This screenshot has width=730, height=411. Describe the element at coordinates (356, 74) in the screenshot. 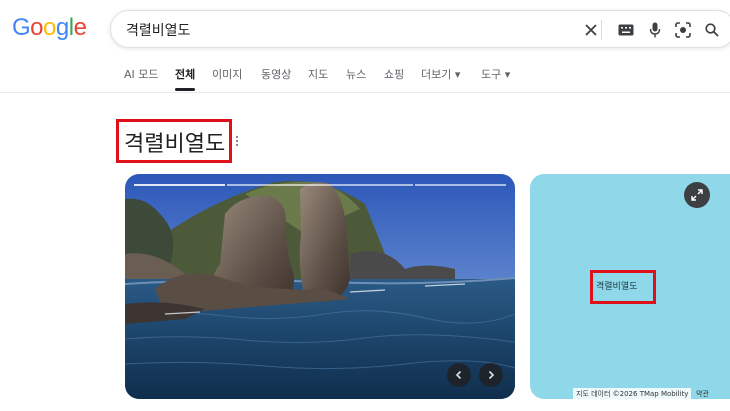

I see `tab-news: 뉴스` at that location.